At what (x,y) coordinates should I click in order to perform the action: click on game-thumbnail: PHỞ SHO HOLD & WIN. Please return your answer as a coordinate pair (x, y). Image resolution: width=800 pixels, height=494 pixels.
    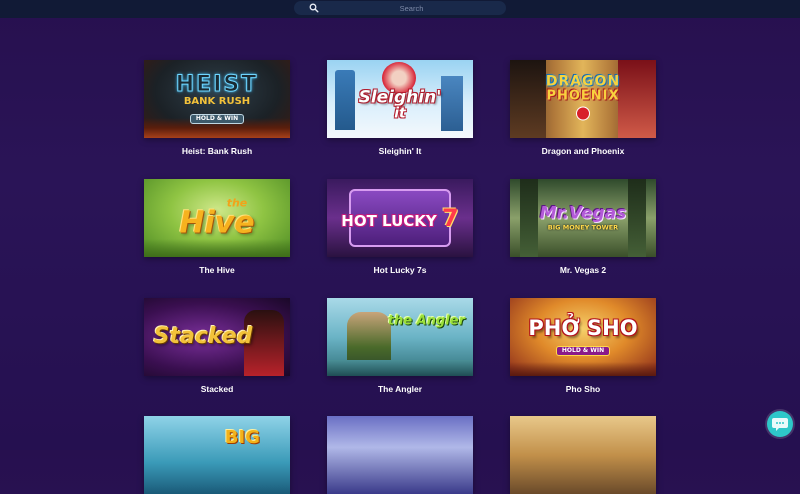
    Looking at the image, I should click on (583, 337).